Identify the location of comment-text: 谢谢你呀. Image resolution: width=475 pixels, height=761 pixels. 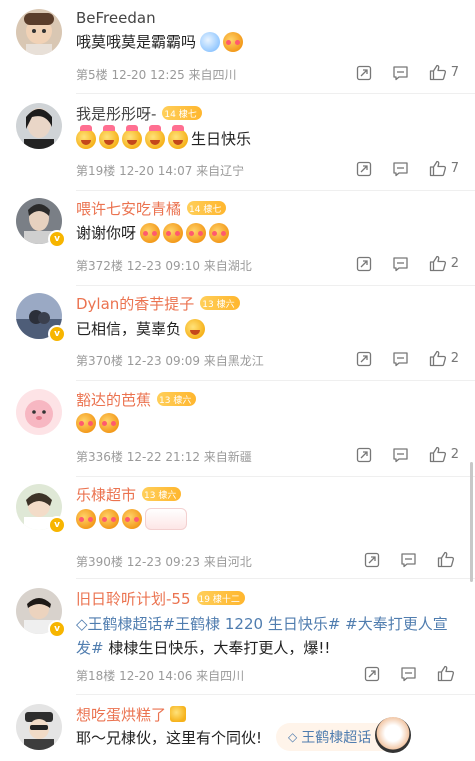
(154, 232).